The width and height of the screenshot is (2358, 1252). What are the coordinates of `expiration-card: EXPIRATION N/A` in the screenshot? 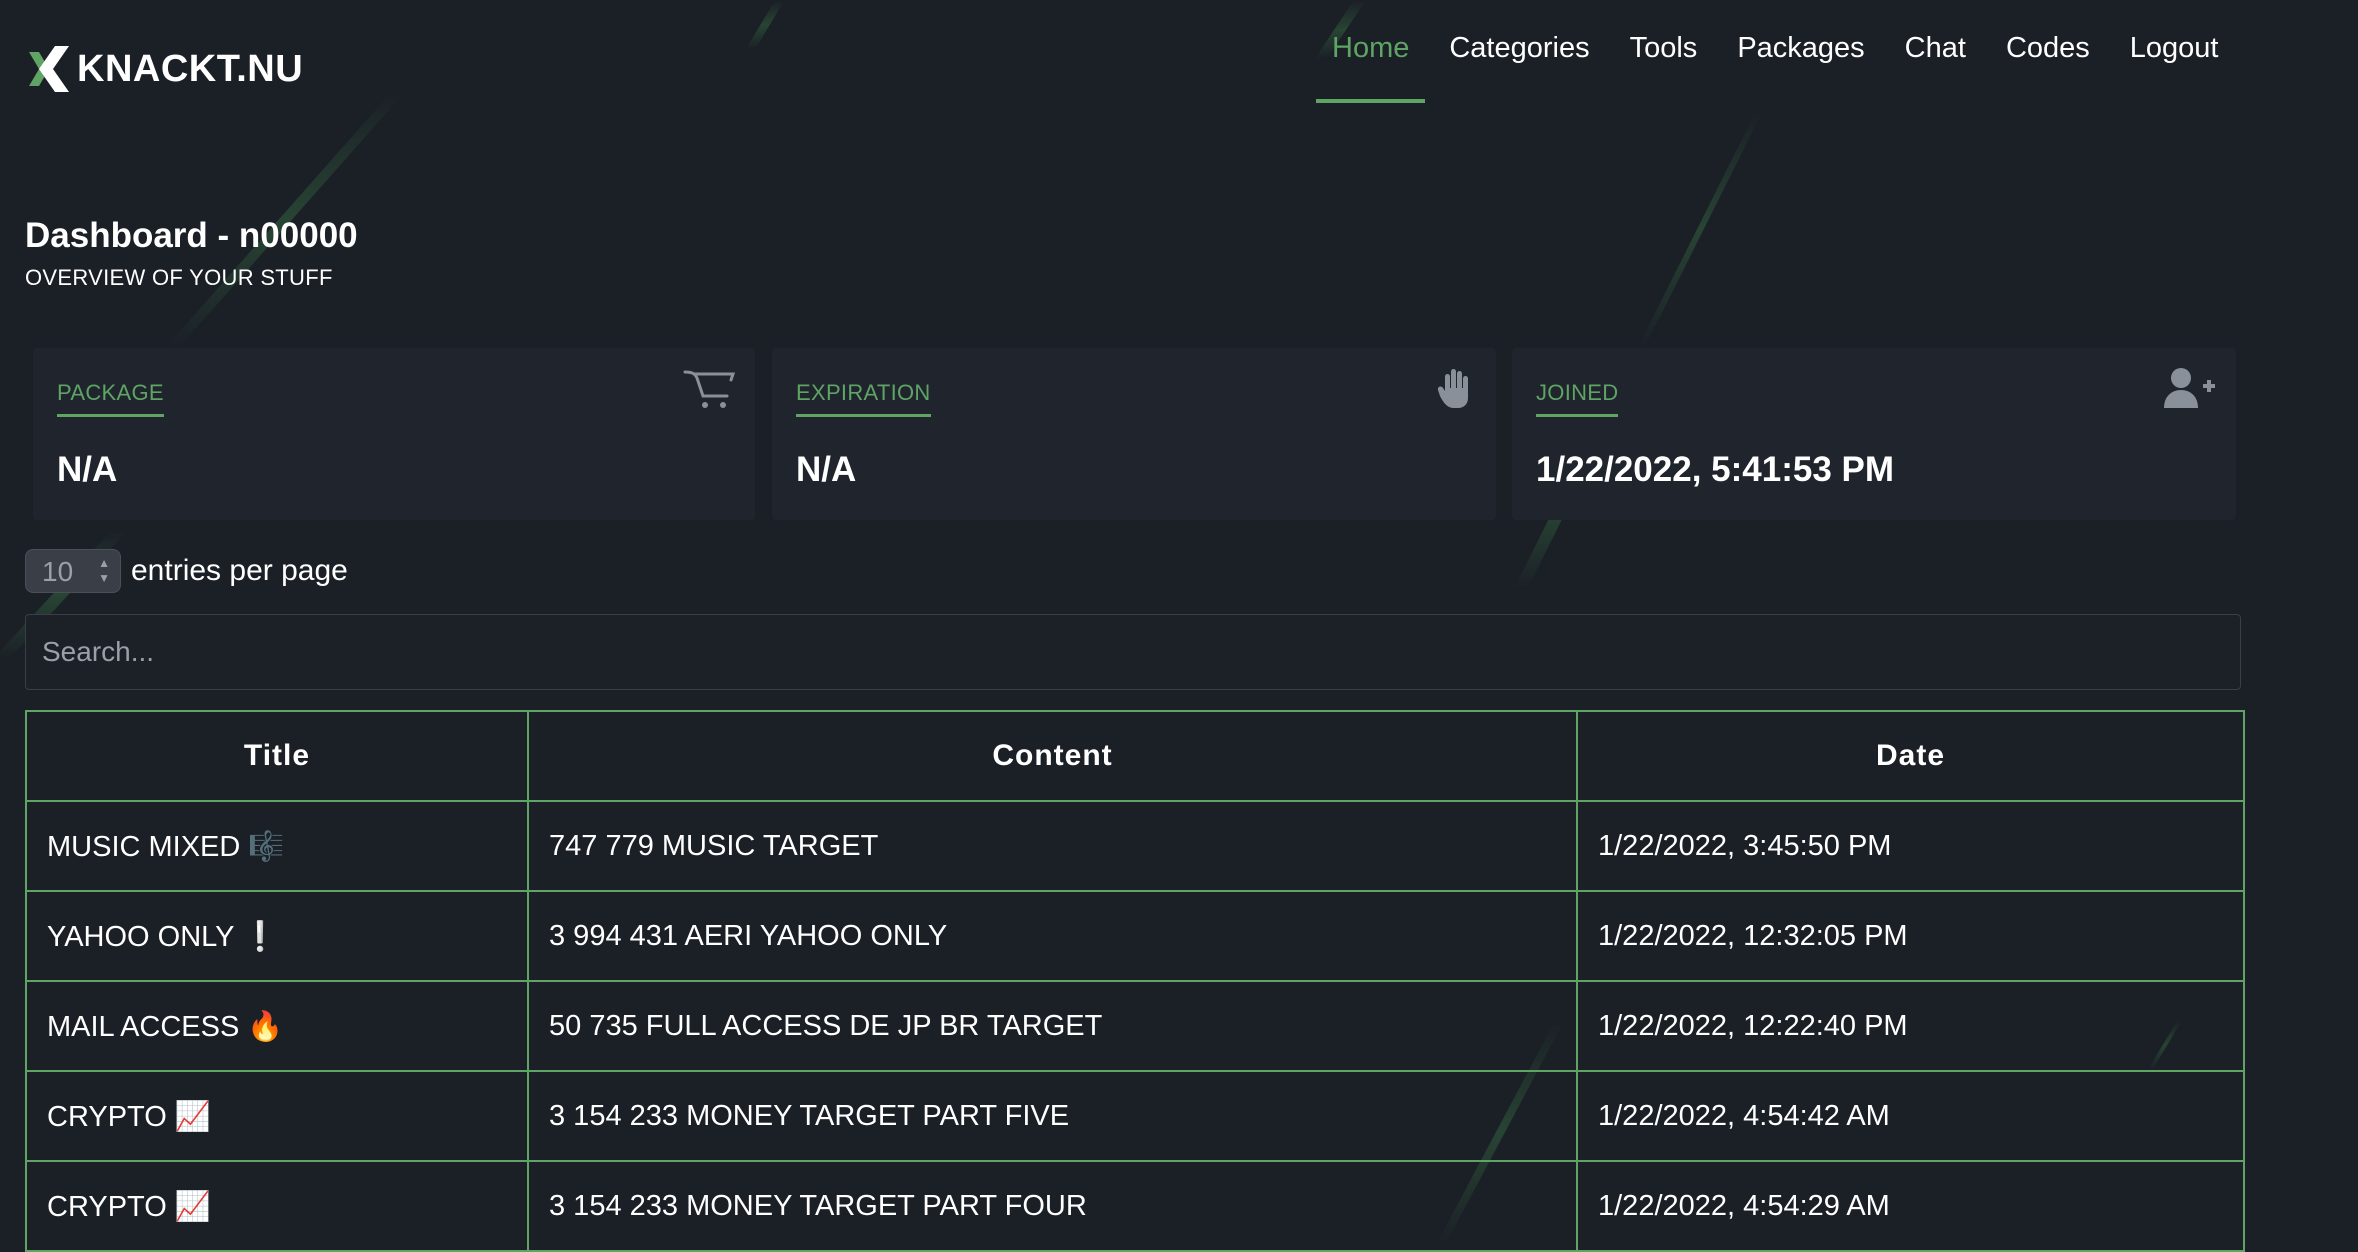 It's located at (1134, 434).